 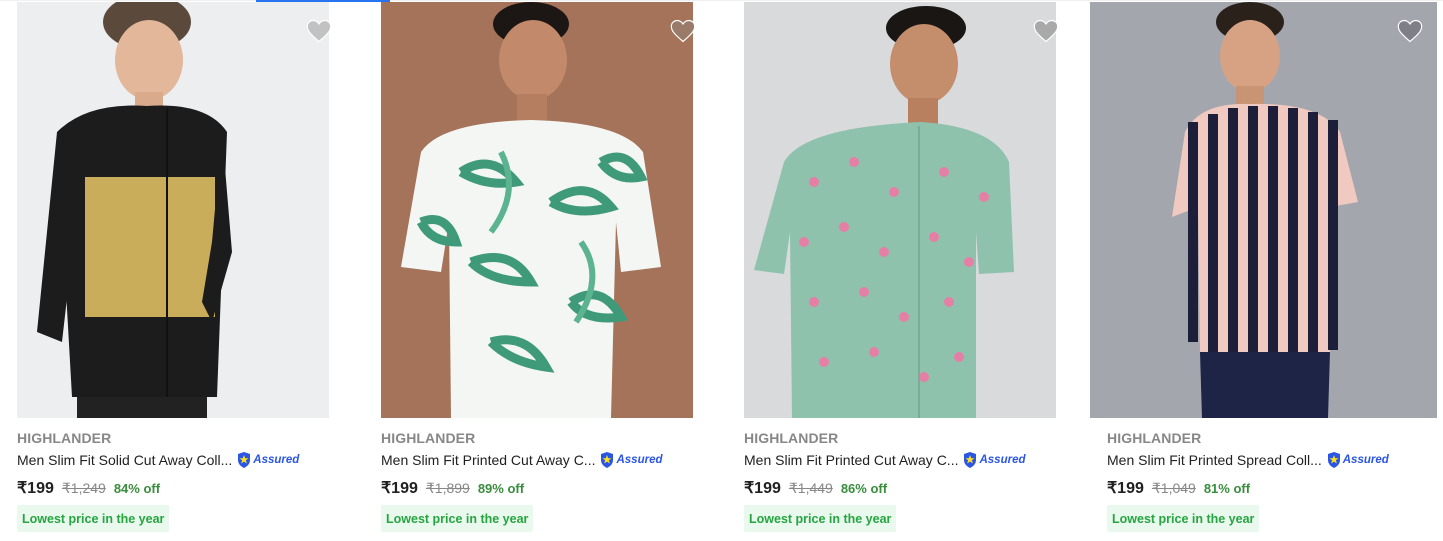 I want to click on price-row: ₹199 ₹1,249 84% off, so click(x=89, y=487).